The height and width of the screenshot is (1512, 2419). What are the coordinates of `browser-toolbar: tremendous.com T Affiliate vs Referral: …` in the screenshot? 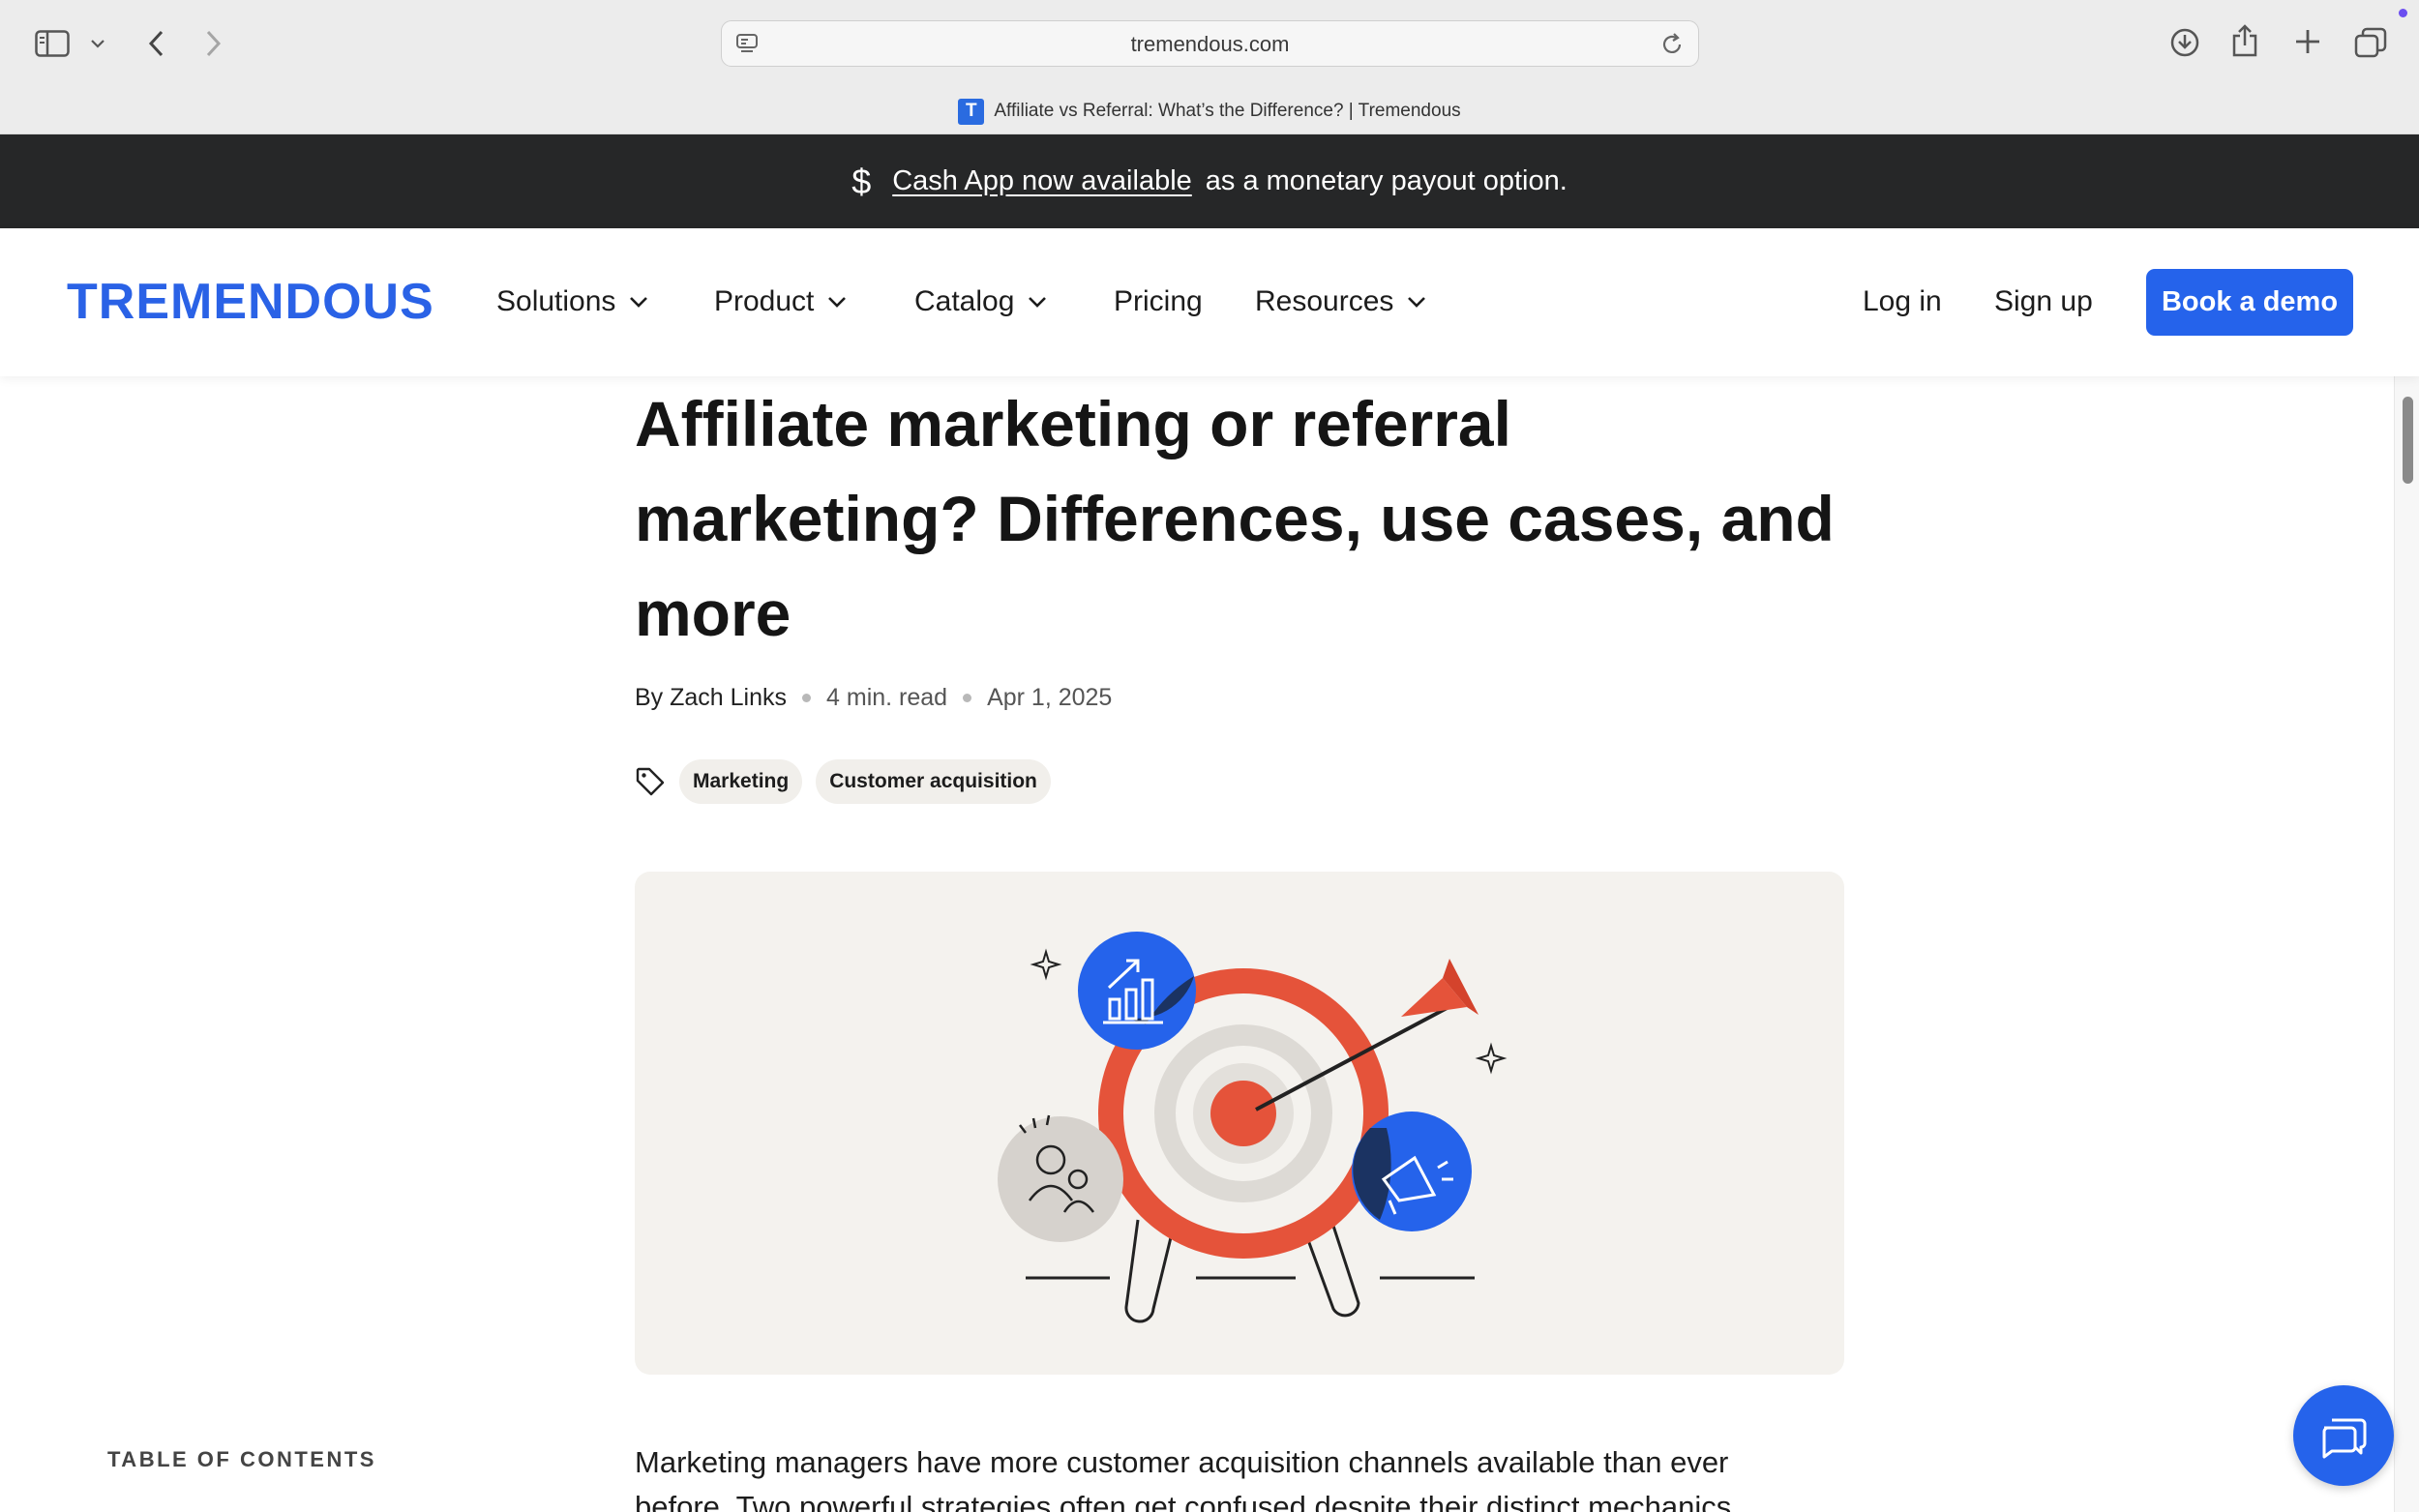 It's located at (1209, 67).